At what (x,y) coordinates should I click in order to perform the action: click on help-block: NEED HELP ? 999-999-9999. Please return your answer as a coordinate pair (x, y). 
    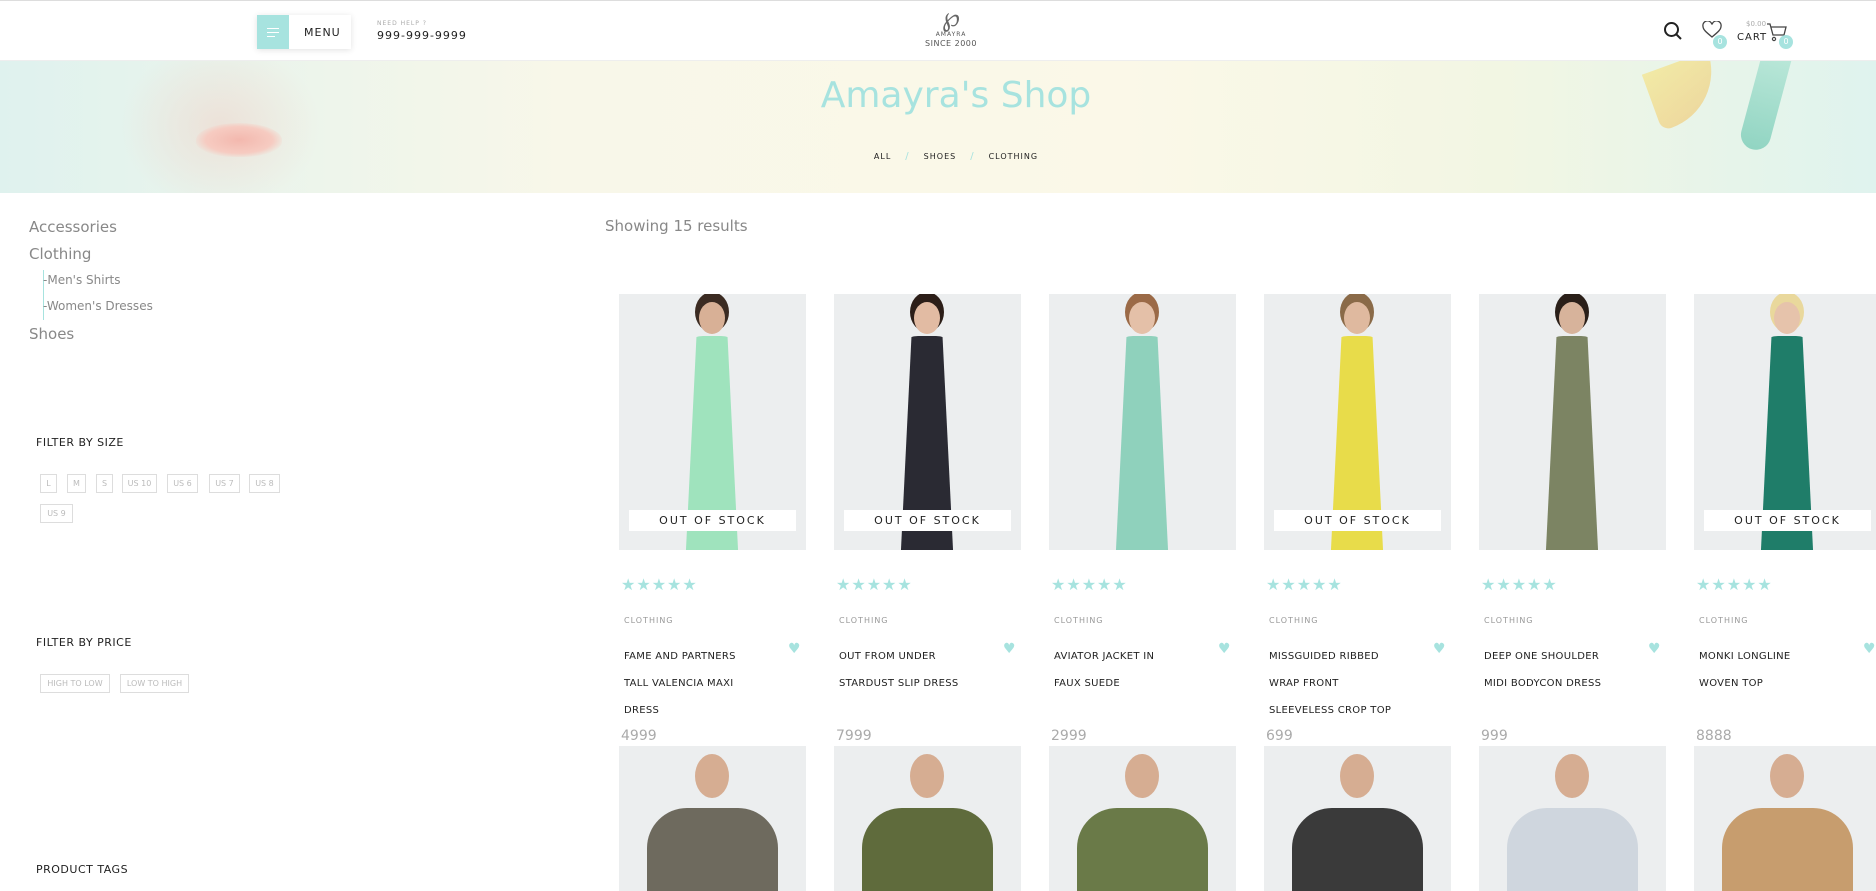
    Looking at the image, I should click on (422, 31).